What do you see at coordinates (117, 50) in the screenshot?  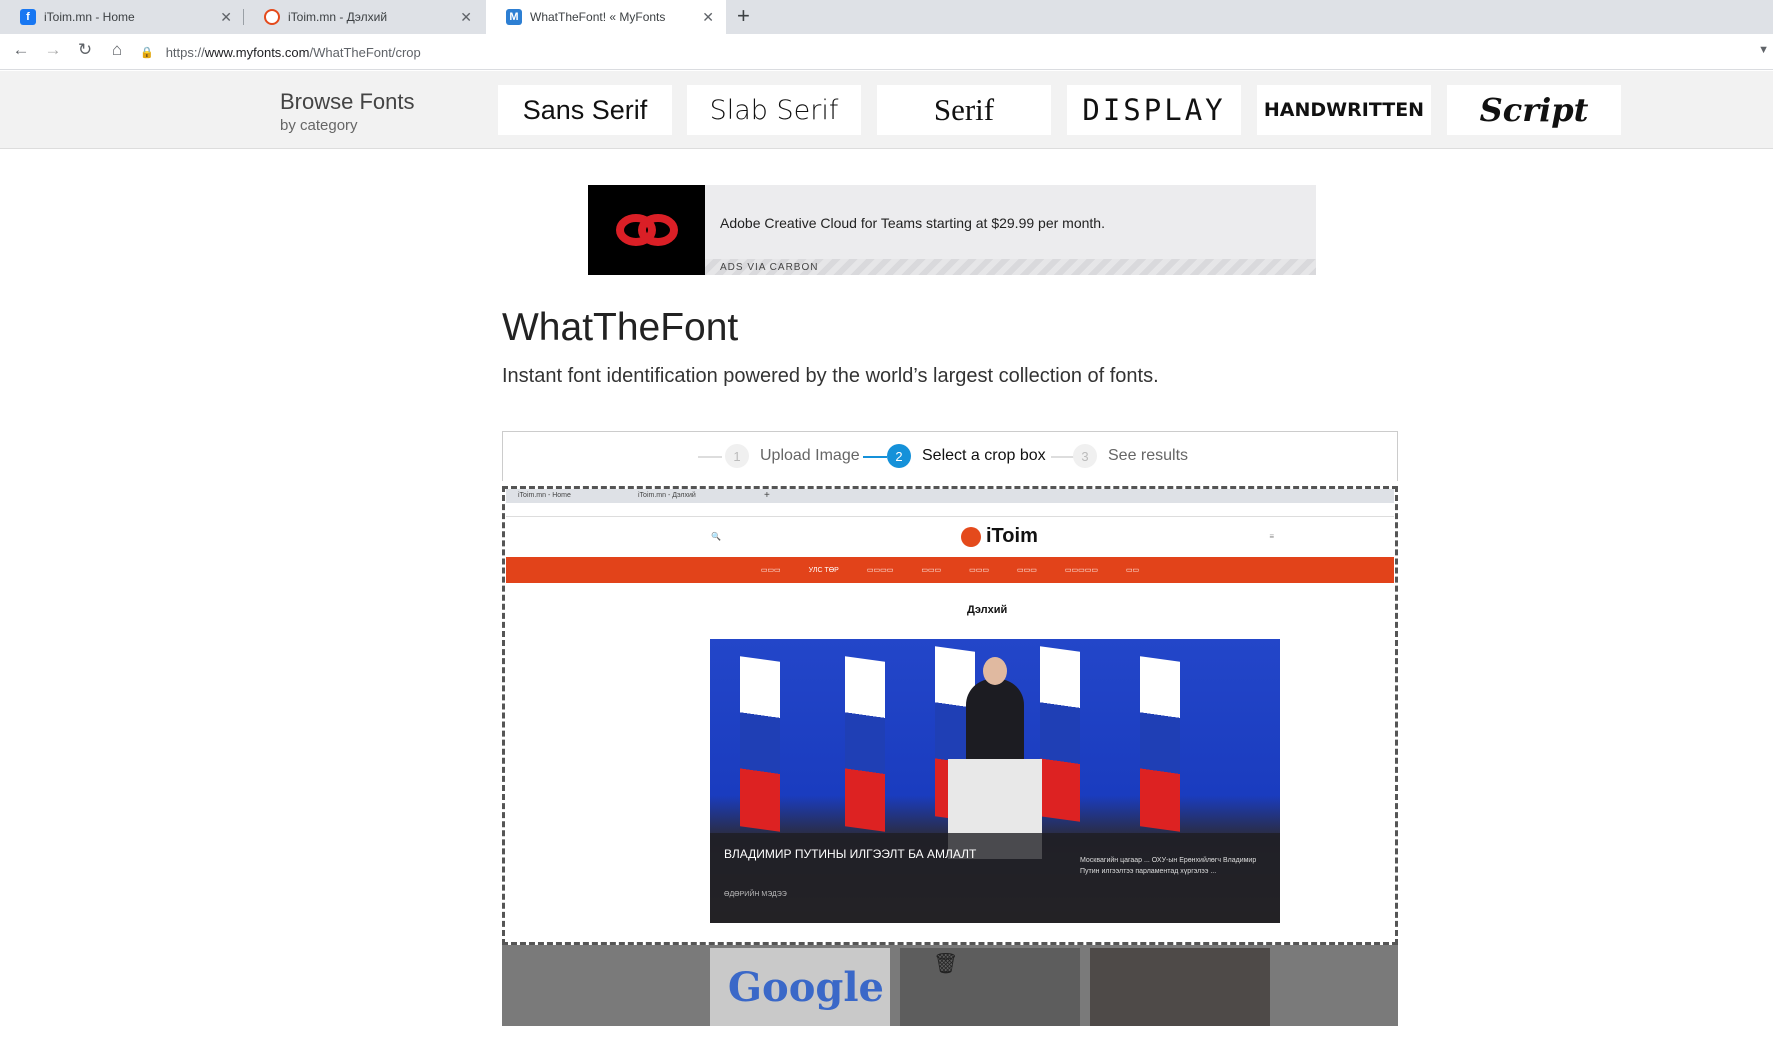 I see `home-icon: ⌂` at bounding box center [117, 50].